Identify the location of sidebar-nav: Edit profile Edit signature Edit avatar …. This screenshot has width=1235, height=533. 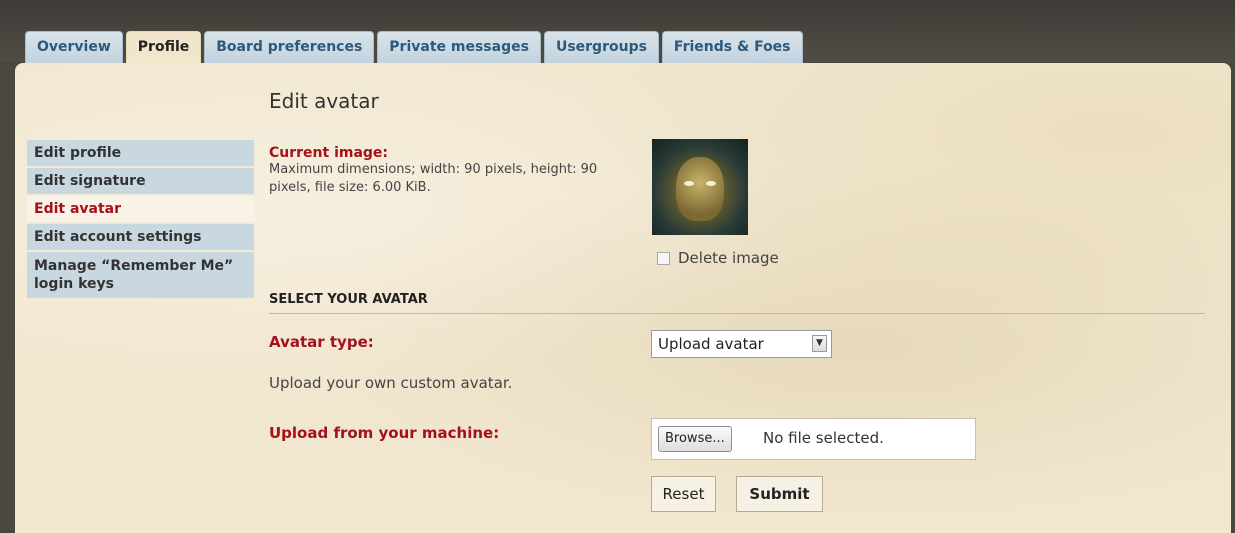
(140, 220).